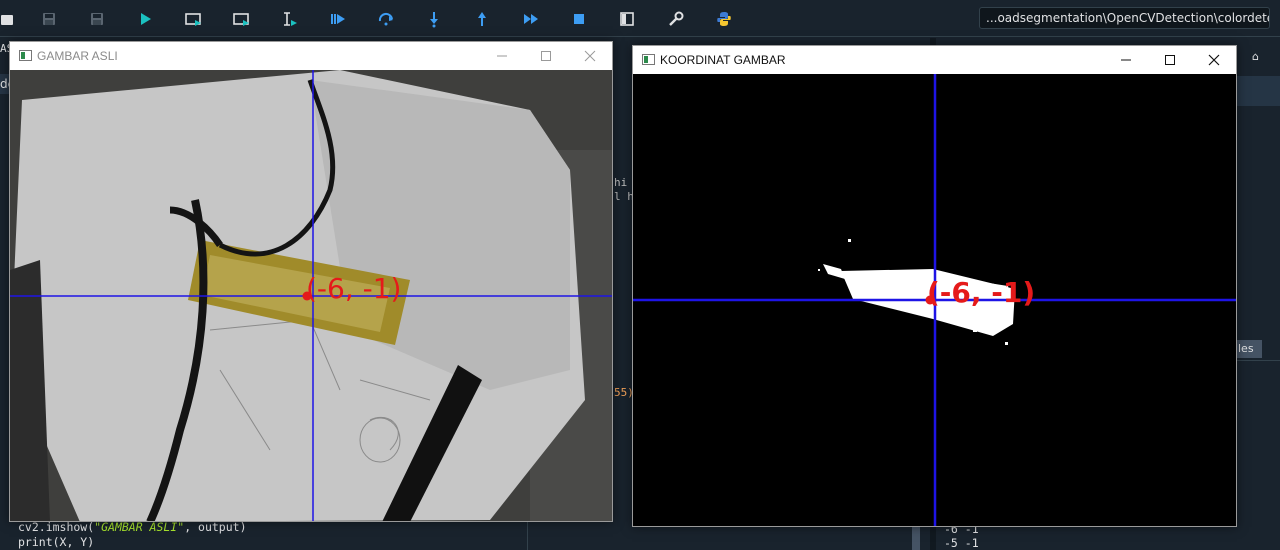  Describe the element at coordinates (77, 56) in the screenshot. I see `window-title: GAMBAR ASLI` at that location.